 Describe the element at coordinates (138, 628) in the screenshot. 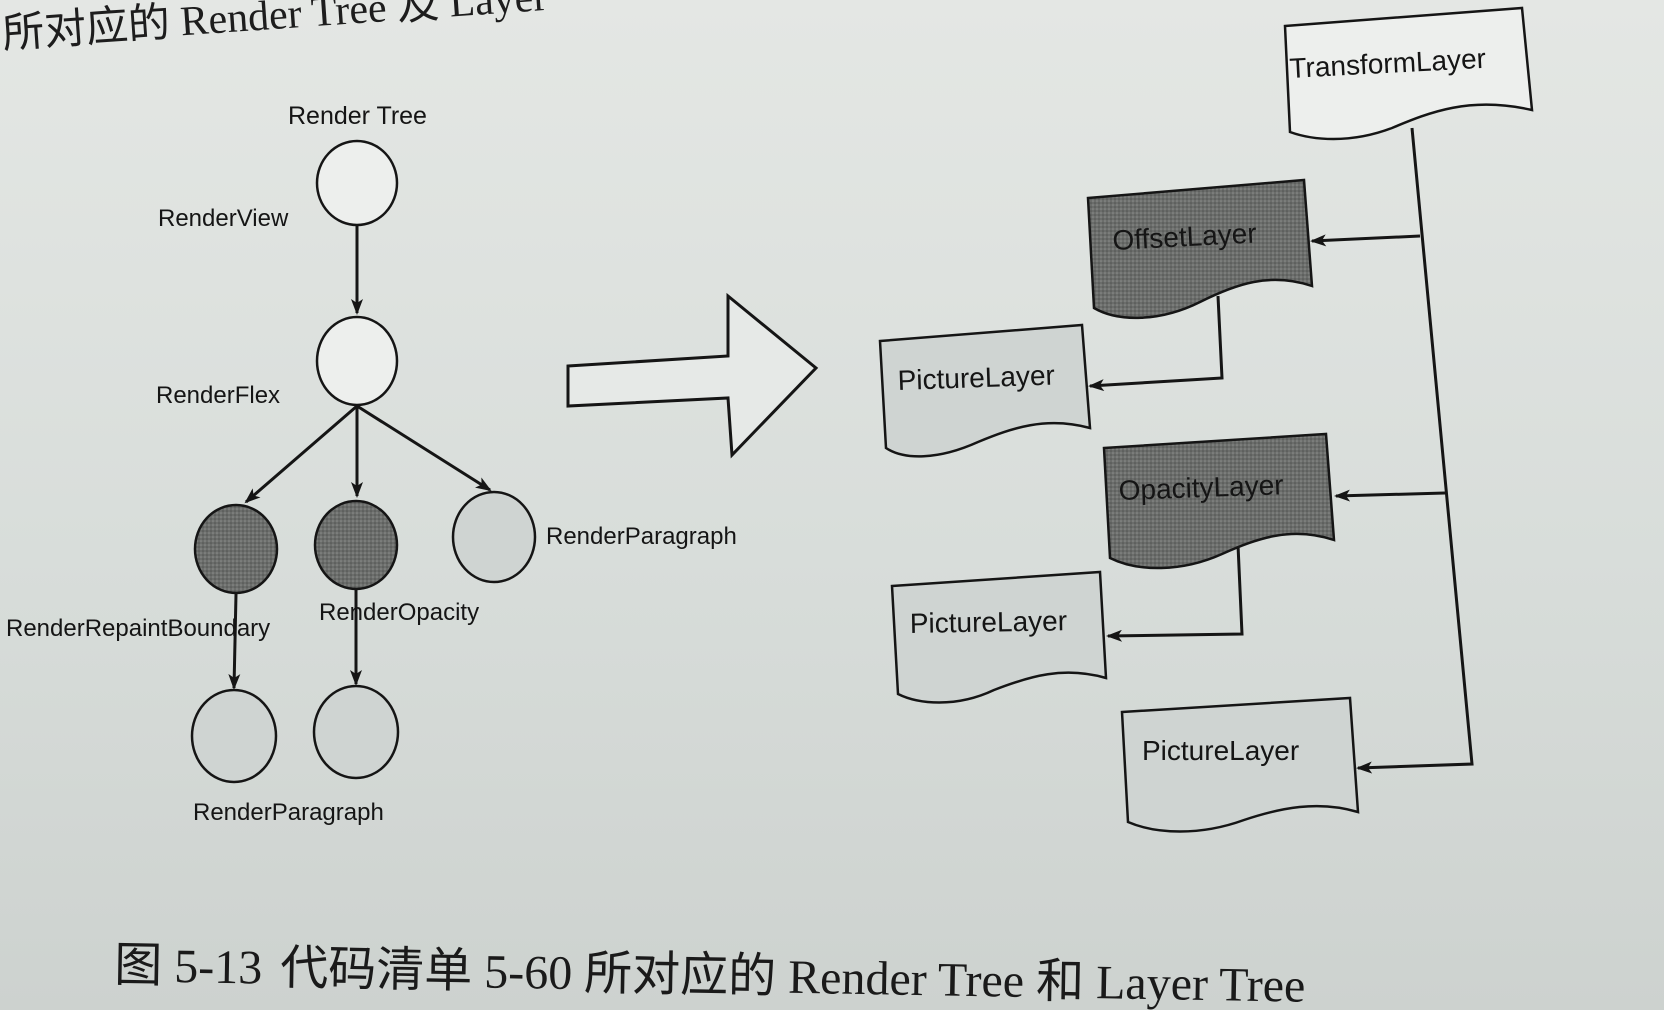

I see `render-repaint-boundary-label: RenderRepaintBoundary` at that location.